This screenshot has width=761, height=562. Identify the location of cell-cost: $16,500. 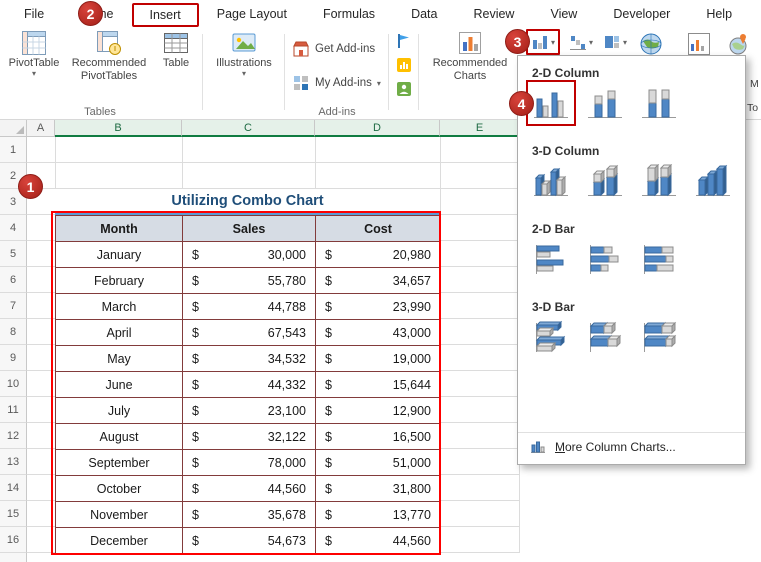
(378, 437).